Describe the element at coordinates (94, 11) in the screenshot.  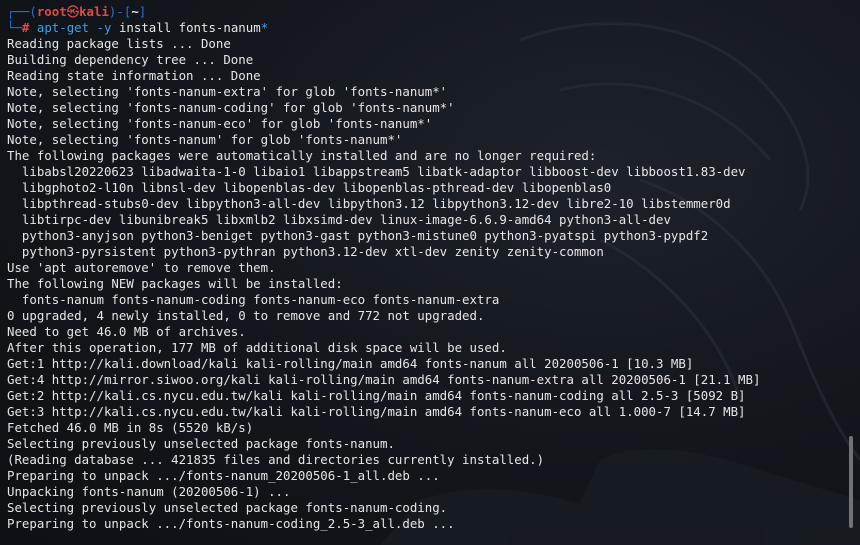
I see `prompt-host: kali` at that location.